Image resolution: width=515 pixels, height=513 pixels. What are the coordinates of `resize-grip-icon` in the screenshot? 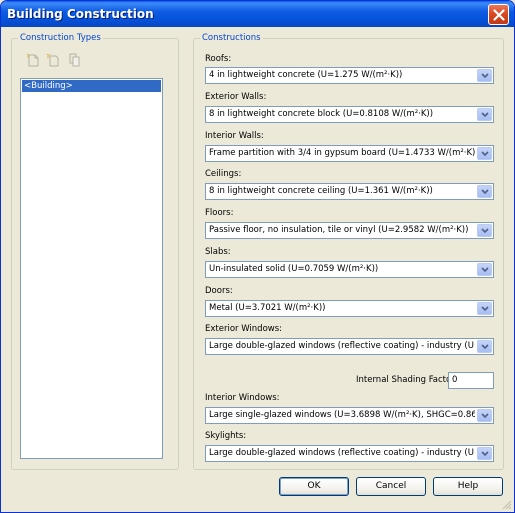 It's located at (506, 504).